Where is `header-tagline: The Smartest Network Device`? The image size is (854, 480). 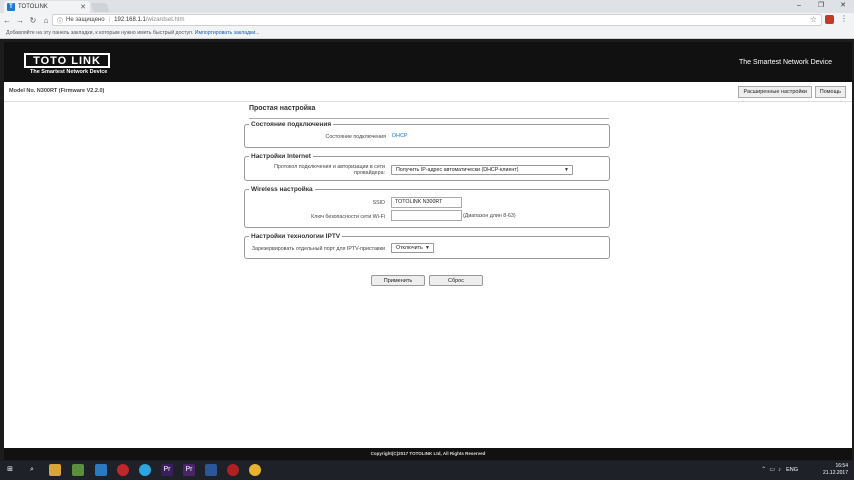
header-tagline: The Smartest Network Device is located at coordinates (785, 62).